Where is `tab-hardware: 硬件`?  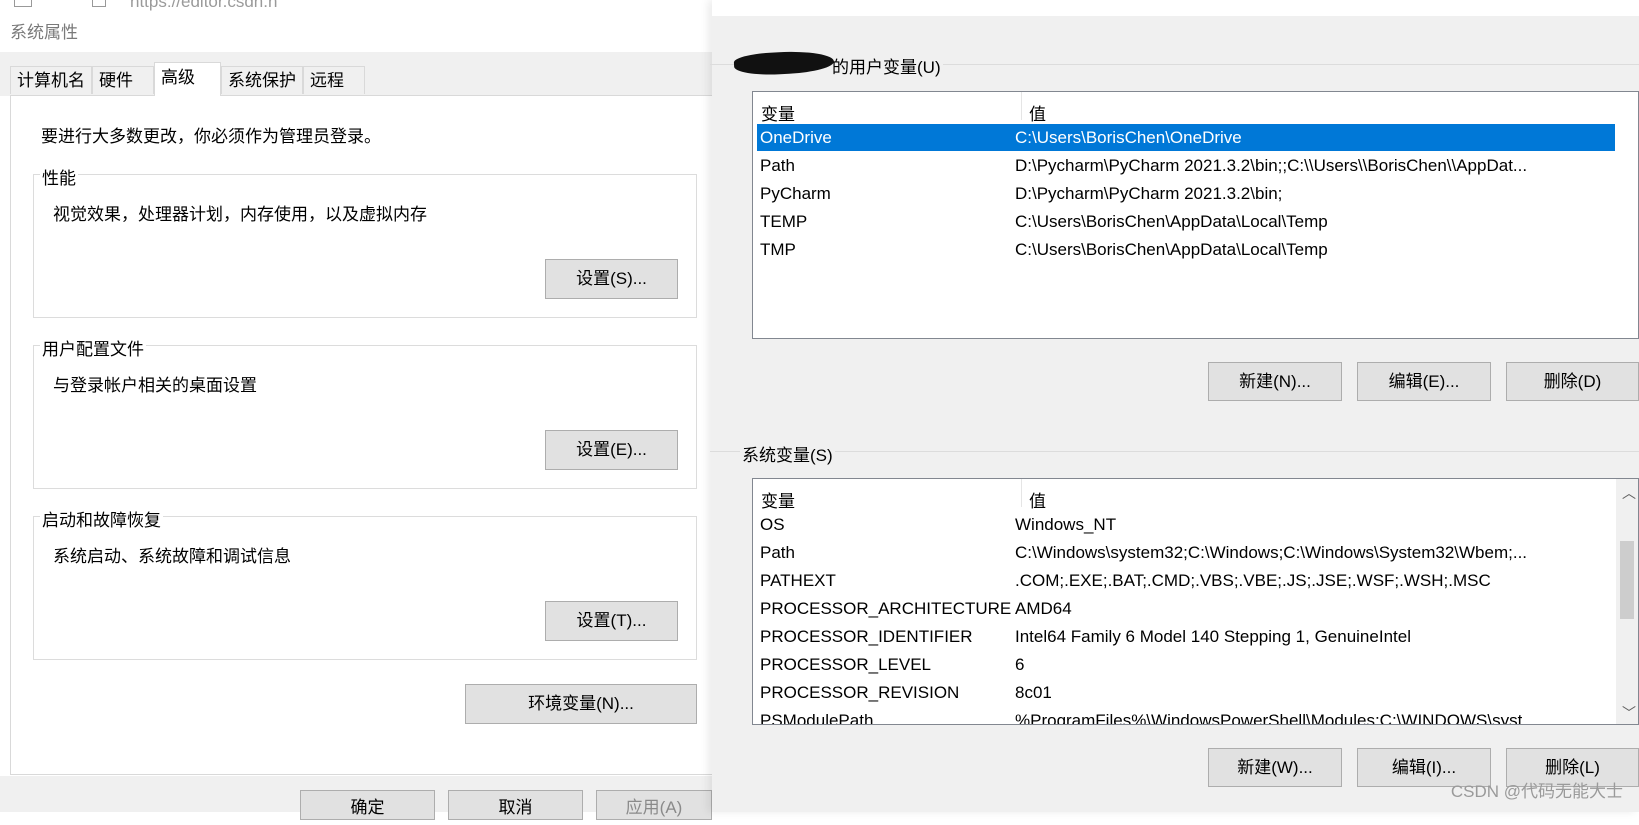 tab-hardware: 硬件 is located at coordinates (123, 80).